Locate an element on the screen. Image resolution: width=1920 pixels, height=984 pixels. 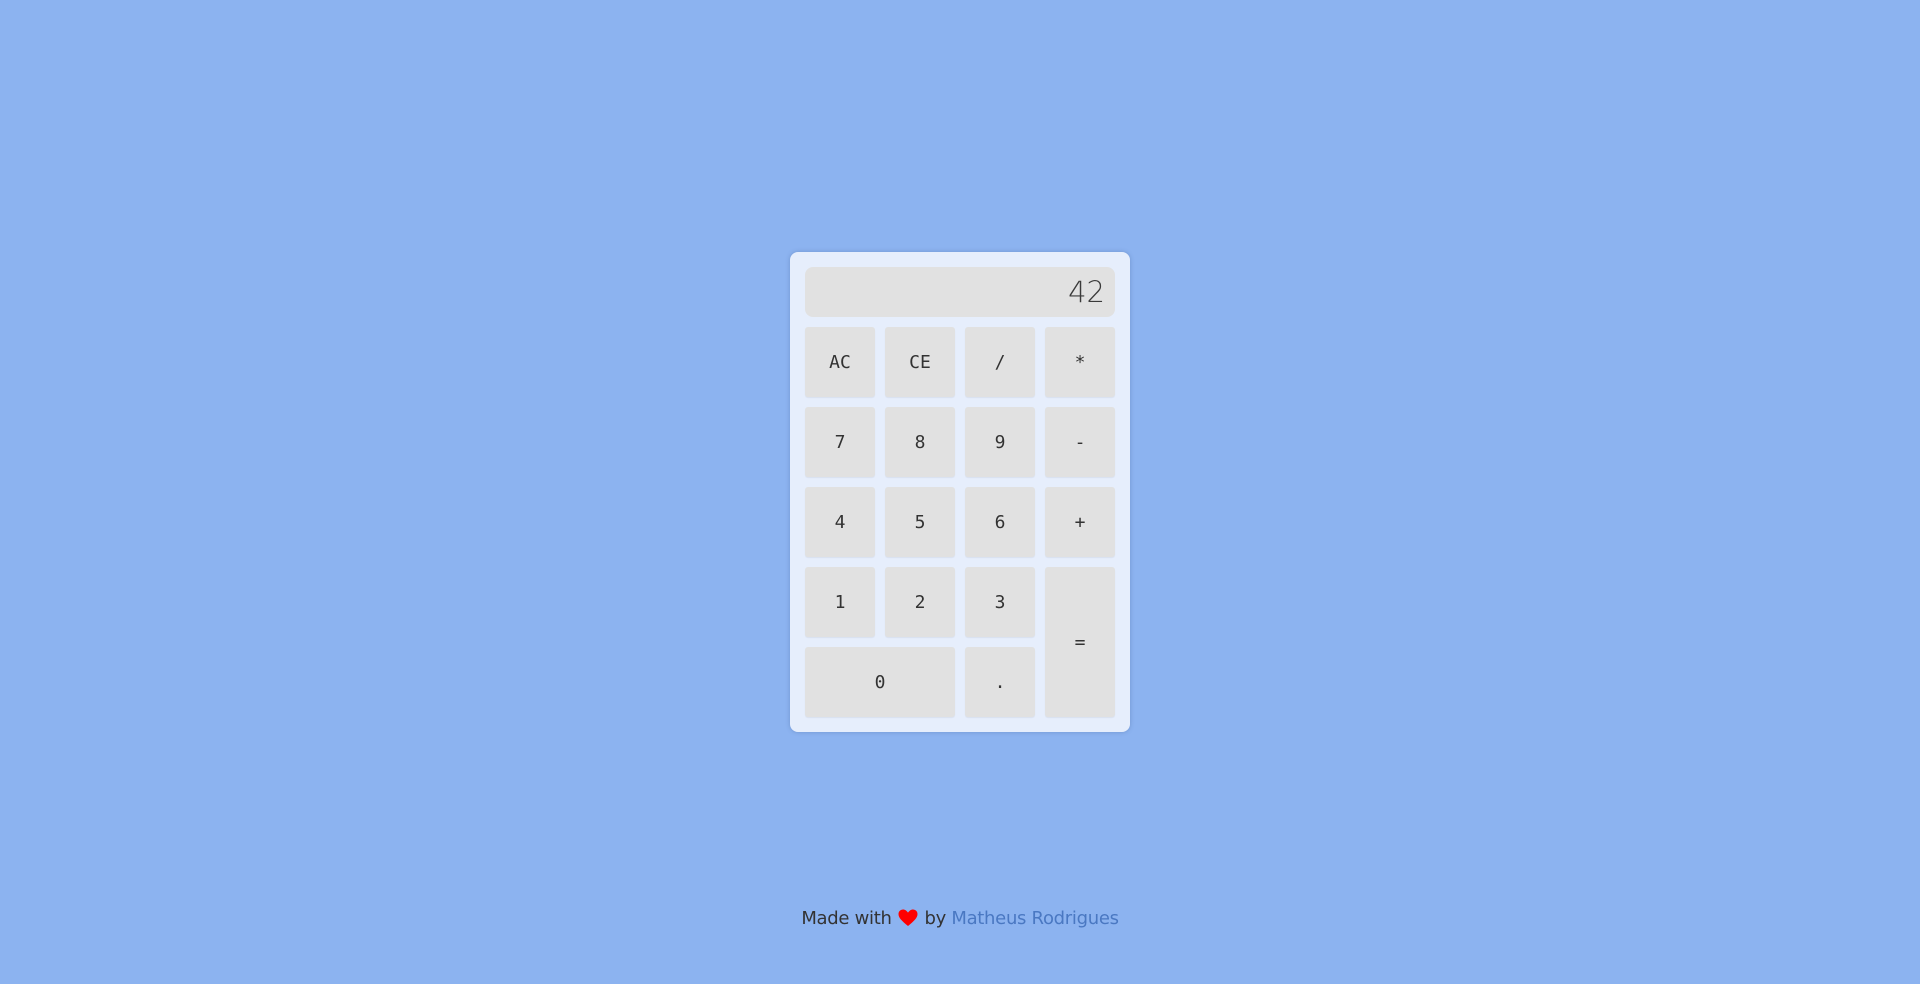
footer-by-text: by is located at coordinates (935, 918).